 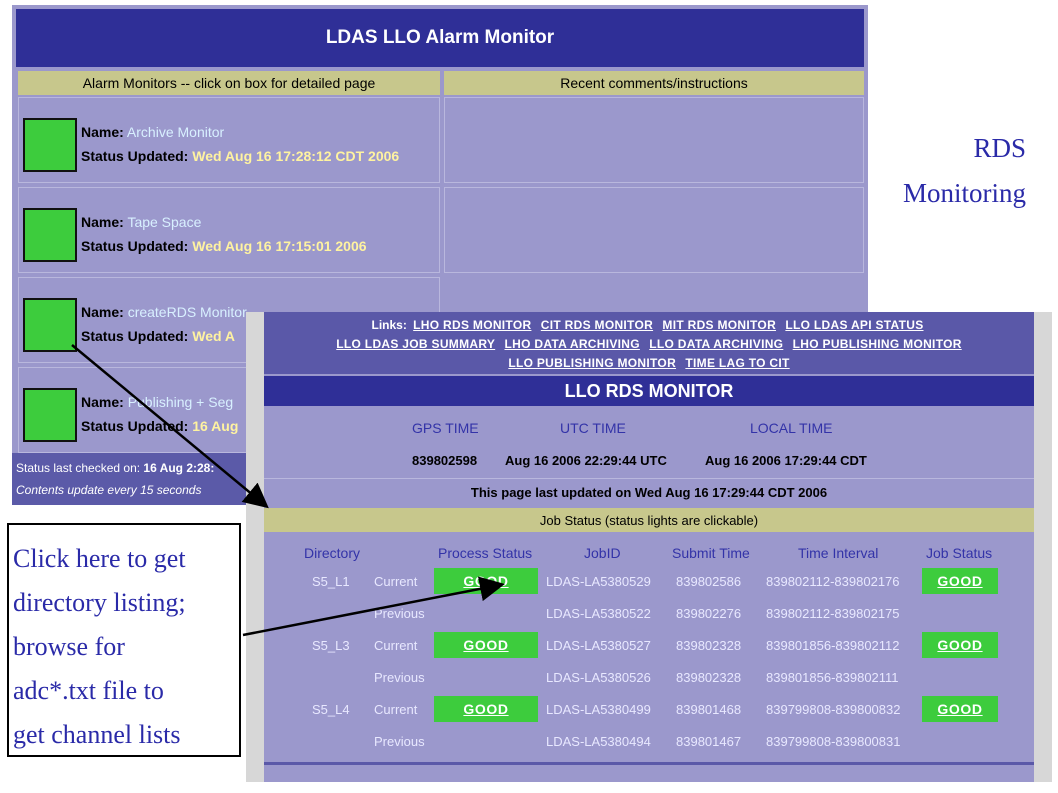 What do you see at coordinates (296, 156) in the screenshot?
I see `status-updated-value: Wed Aug 16 17:28:12 CDT 2006` at bounding box center [296, 156].